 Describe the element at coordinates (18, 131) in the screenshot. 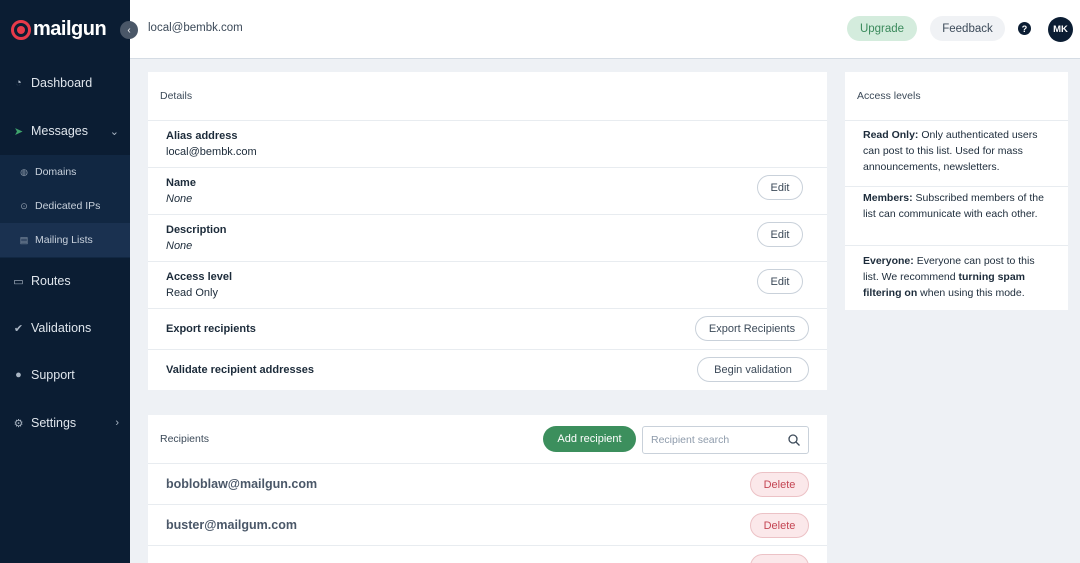

I see `send-icon: ➤` at that location.